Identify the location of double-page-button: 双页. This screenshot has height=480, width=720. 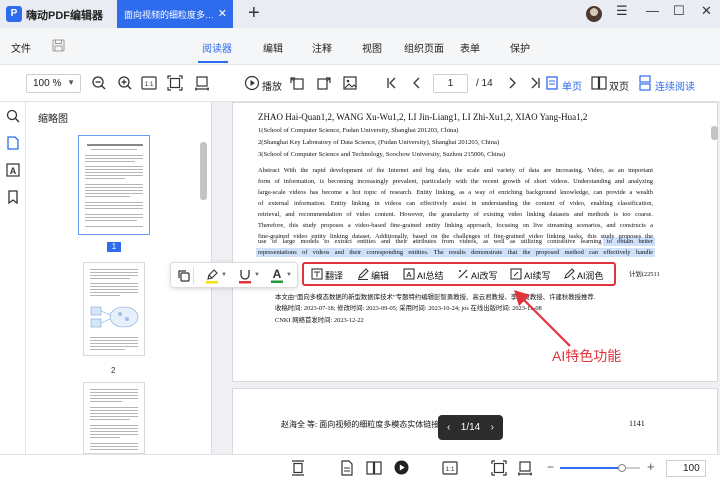
(619, 85).